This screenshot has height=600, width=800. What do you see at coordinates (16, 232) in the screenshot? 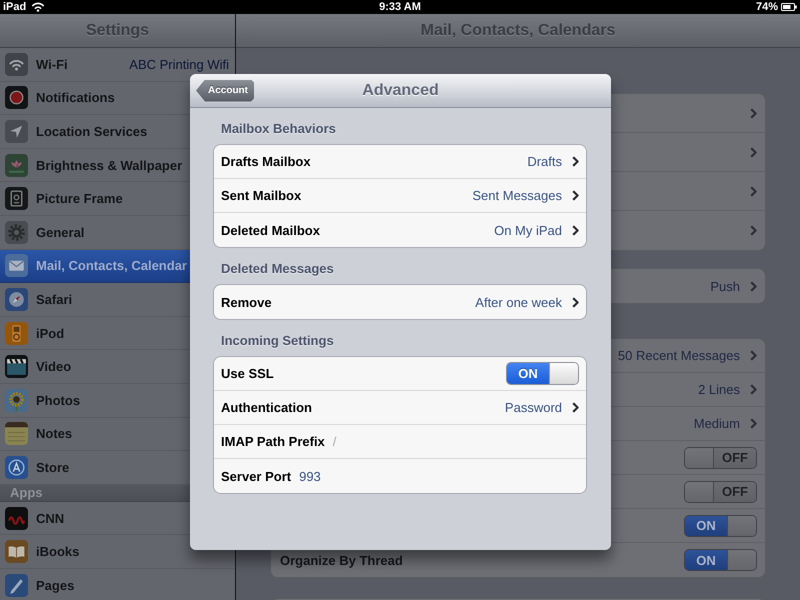
I see `gear-icon` at bounding box center [16, 232].